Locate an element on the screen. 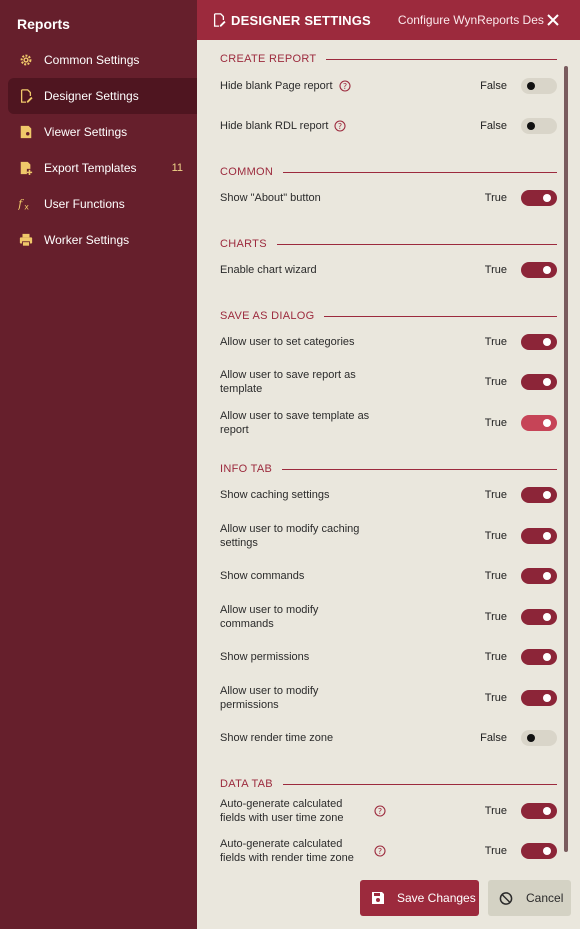  section-save-as-dialog: SAVE AS DIALOG is located at coordinates (388, 316).